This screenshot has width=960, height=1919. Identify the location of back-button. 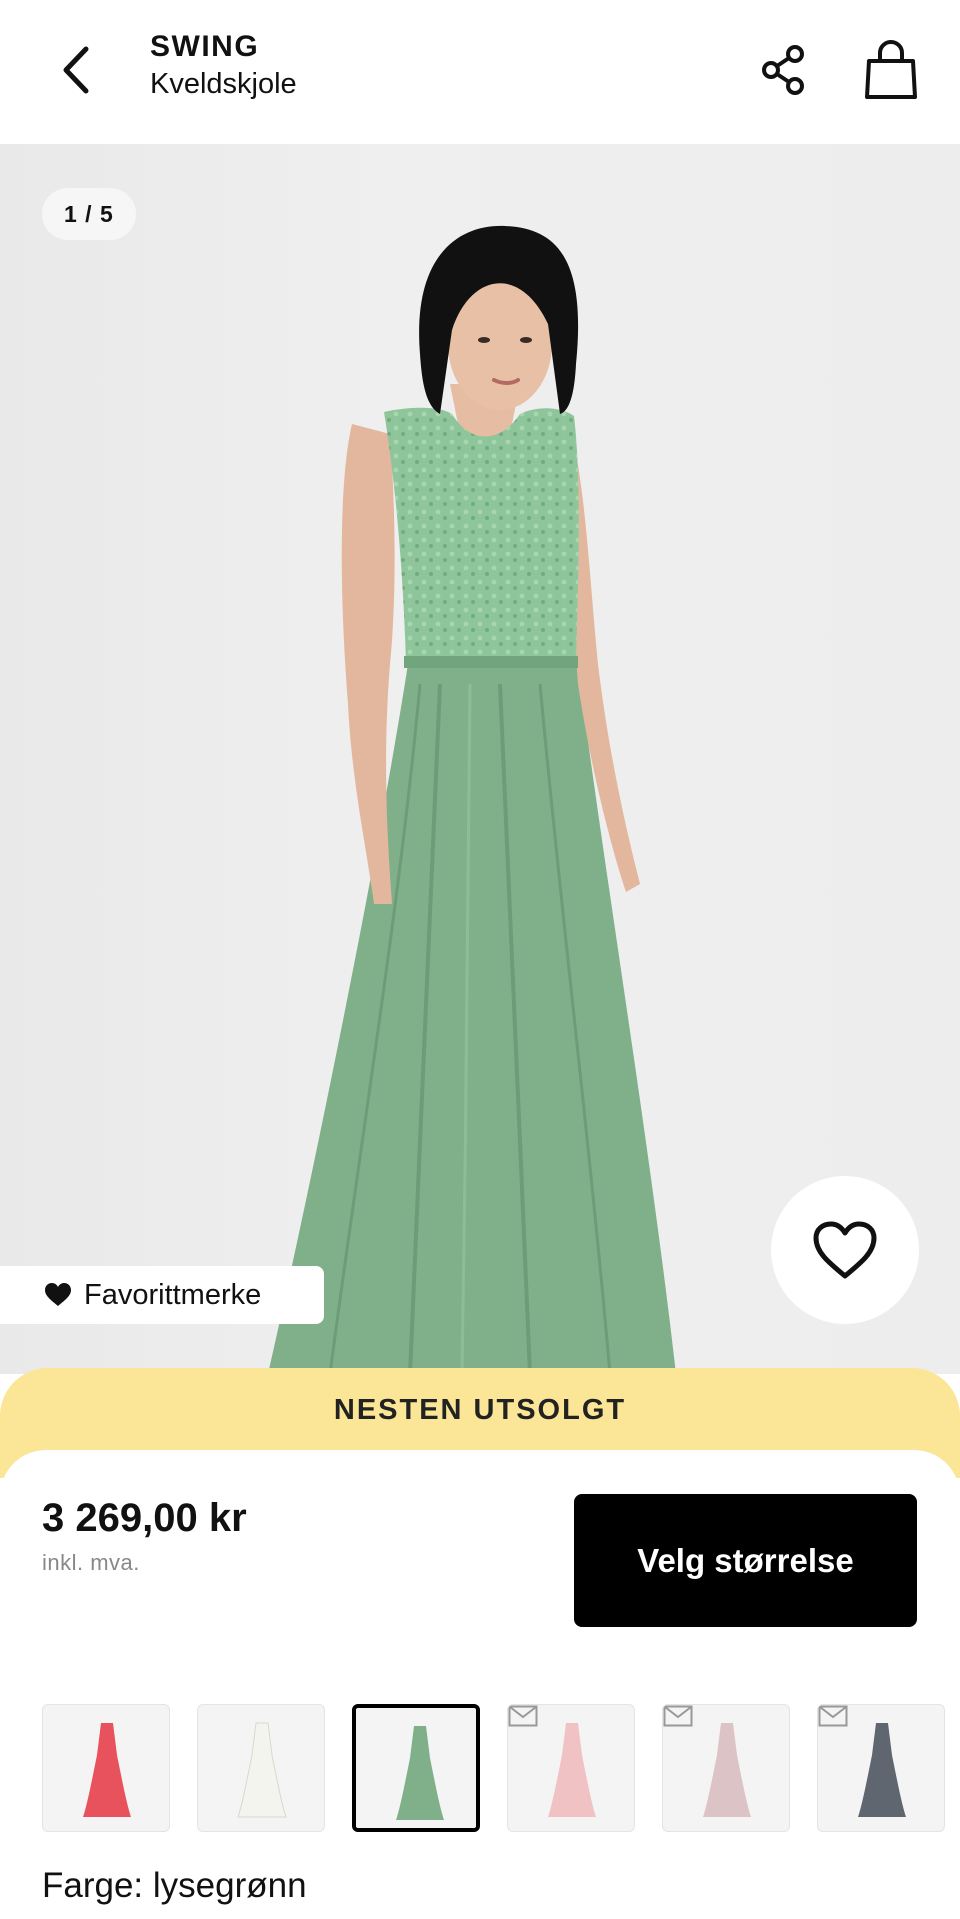
(76, 70).